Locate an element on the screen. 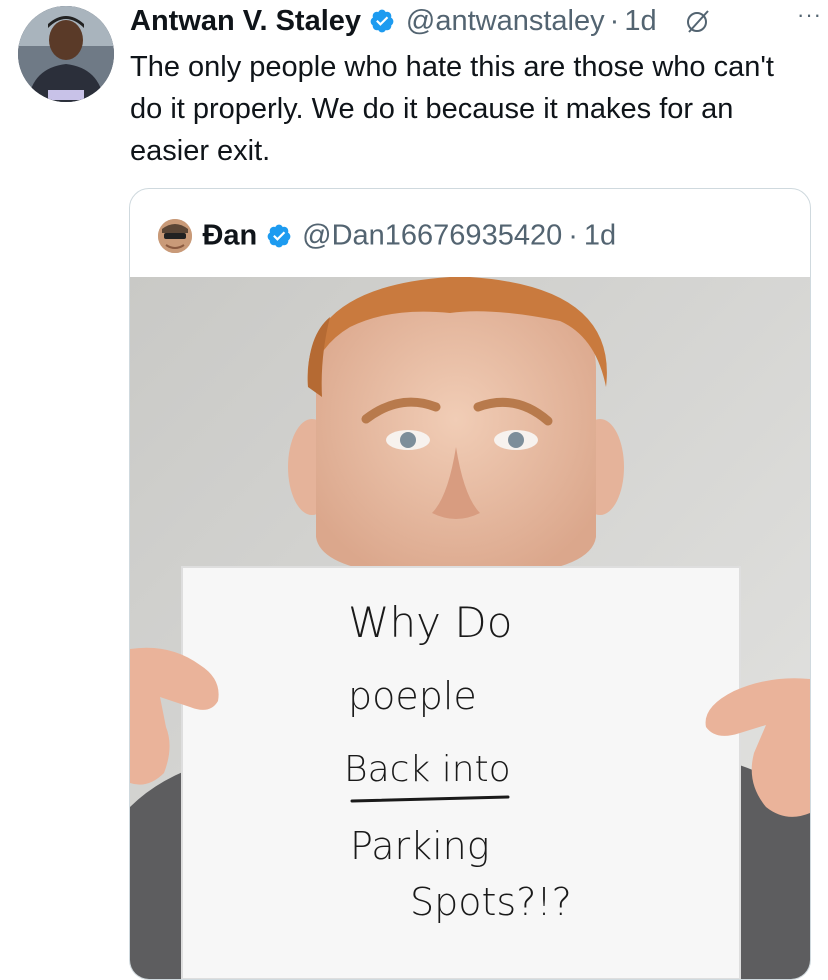  author-avatar-image is located at coordinates (66, 54).